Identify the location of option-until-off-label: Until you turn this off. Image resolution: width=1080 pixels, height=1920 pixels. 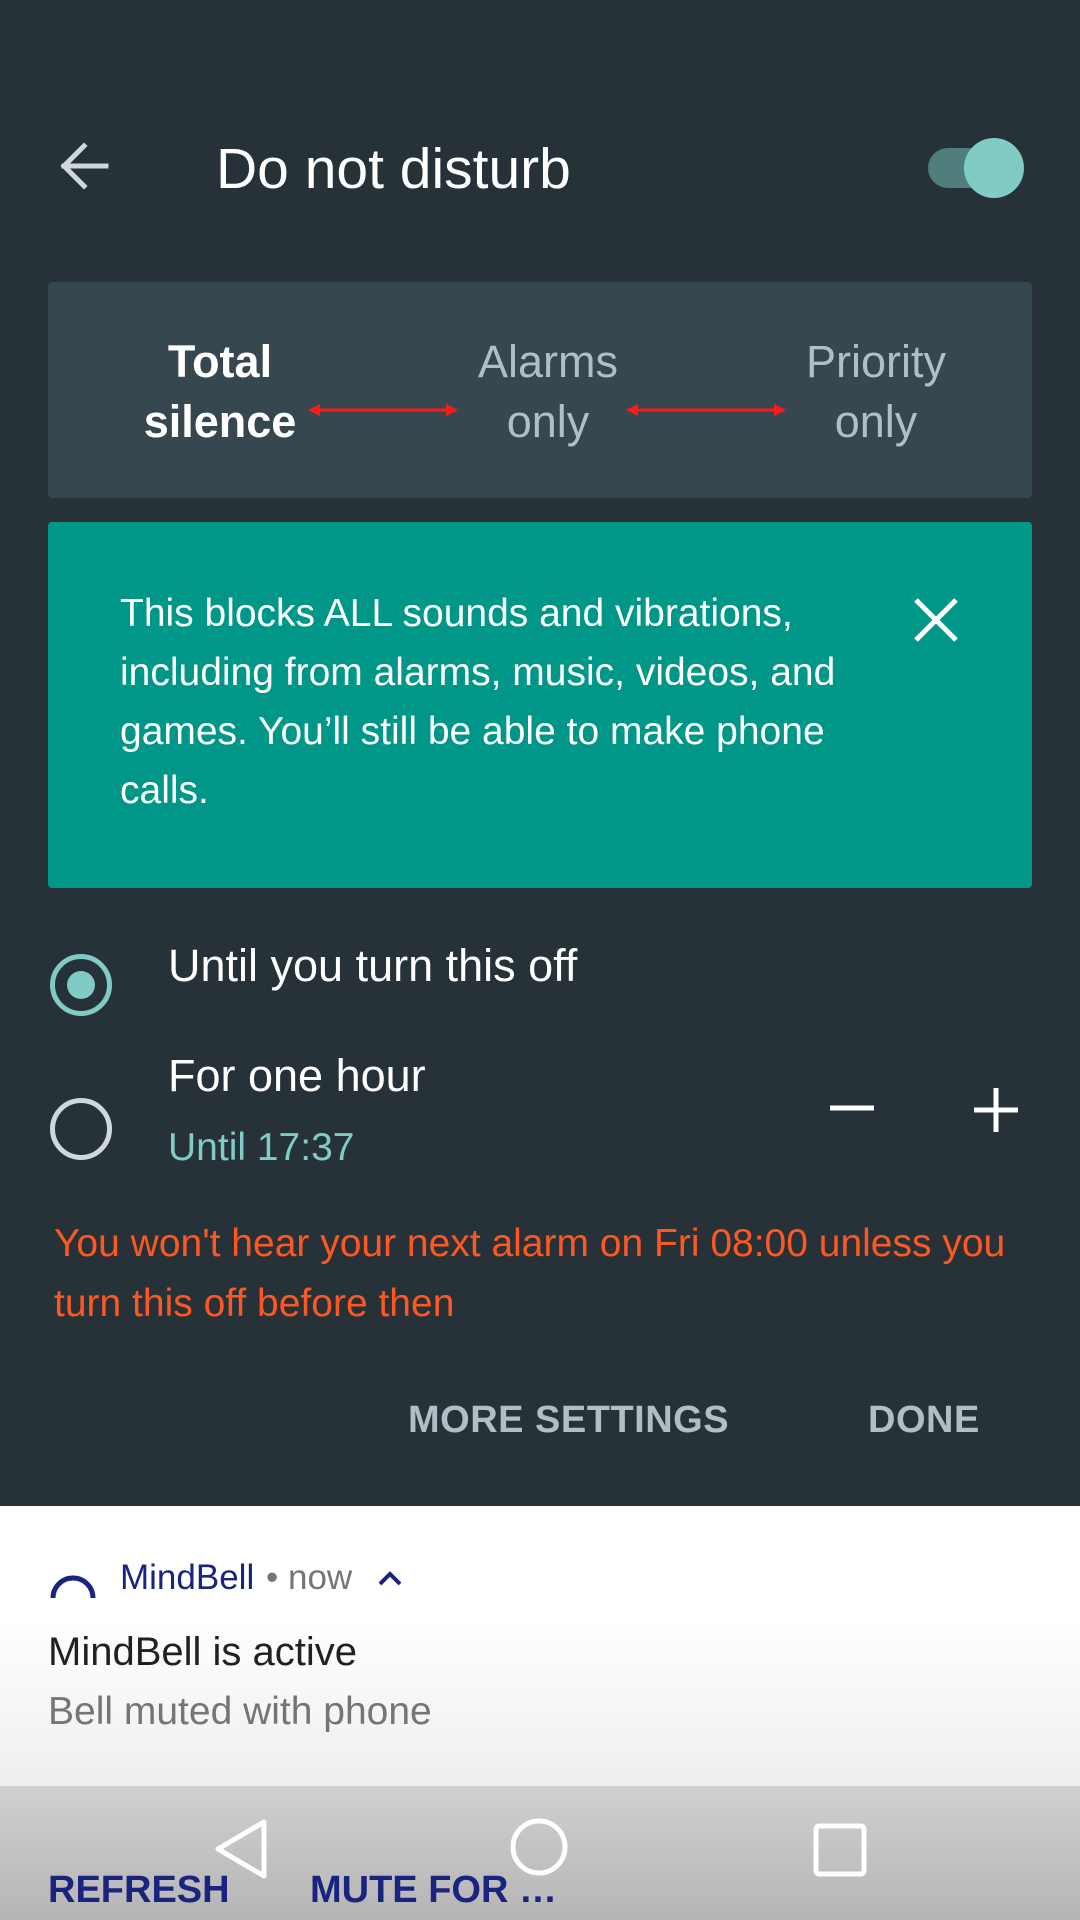
(372, 966).